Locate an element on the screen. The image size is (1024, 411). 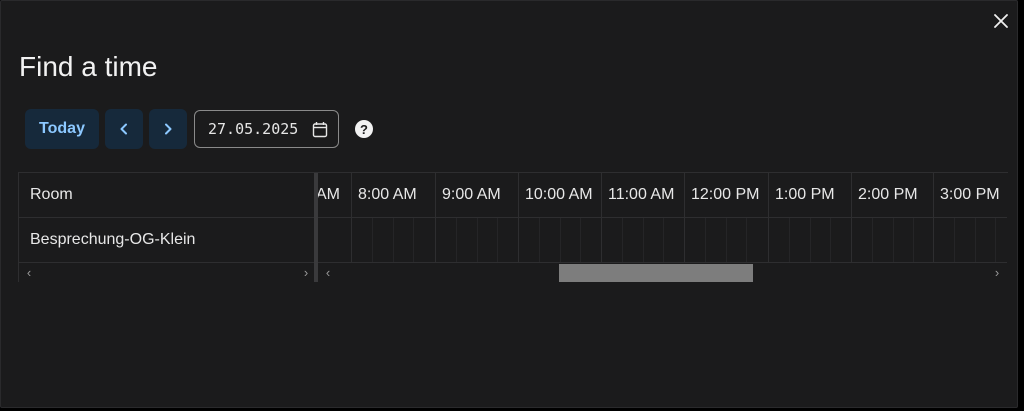
today-button: Today is located at coordinates (62, 129).